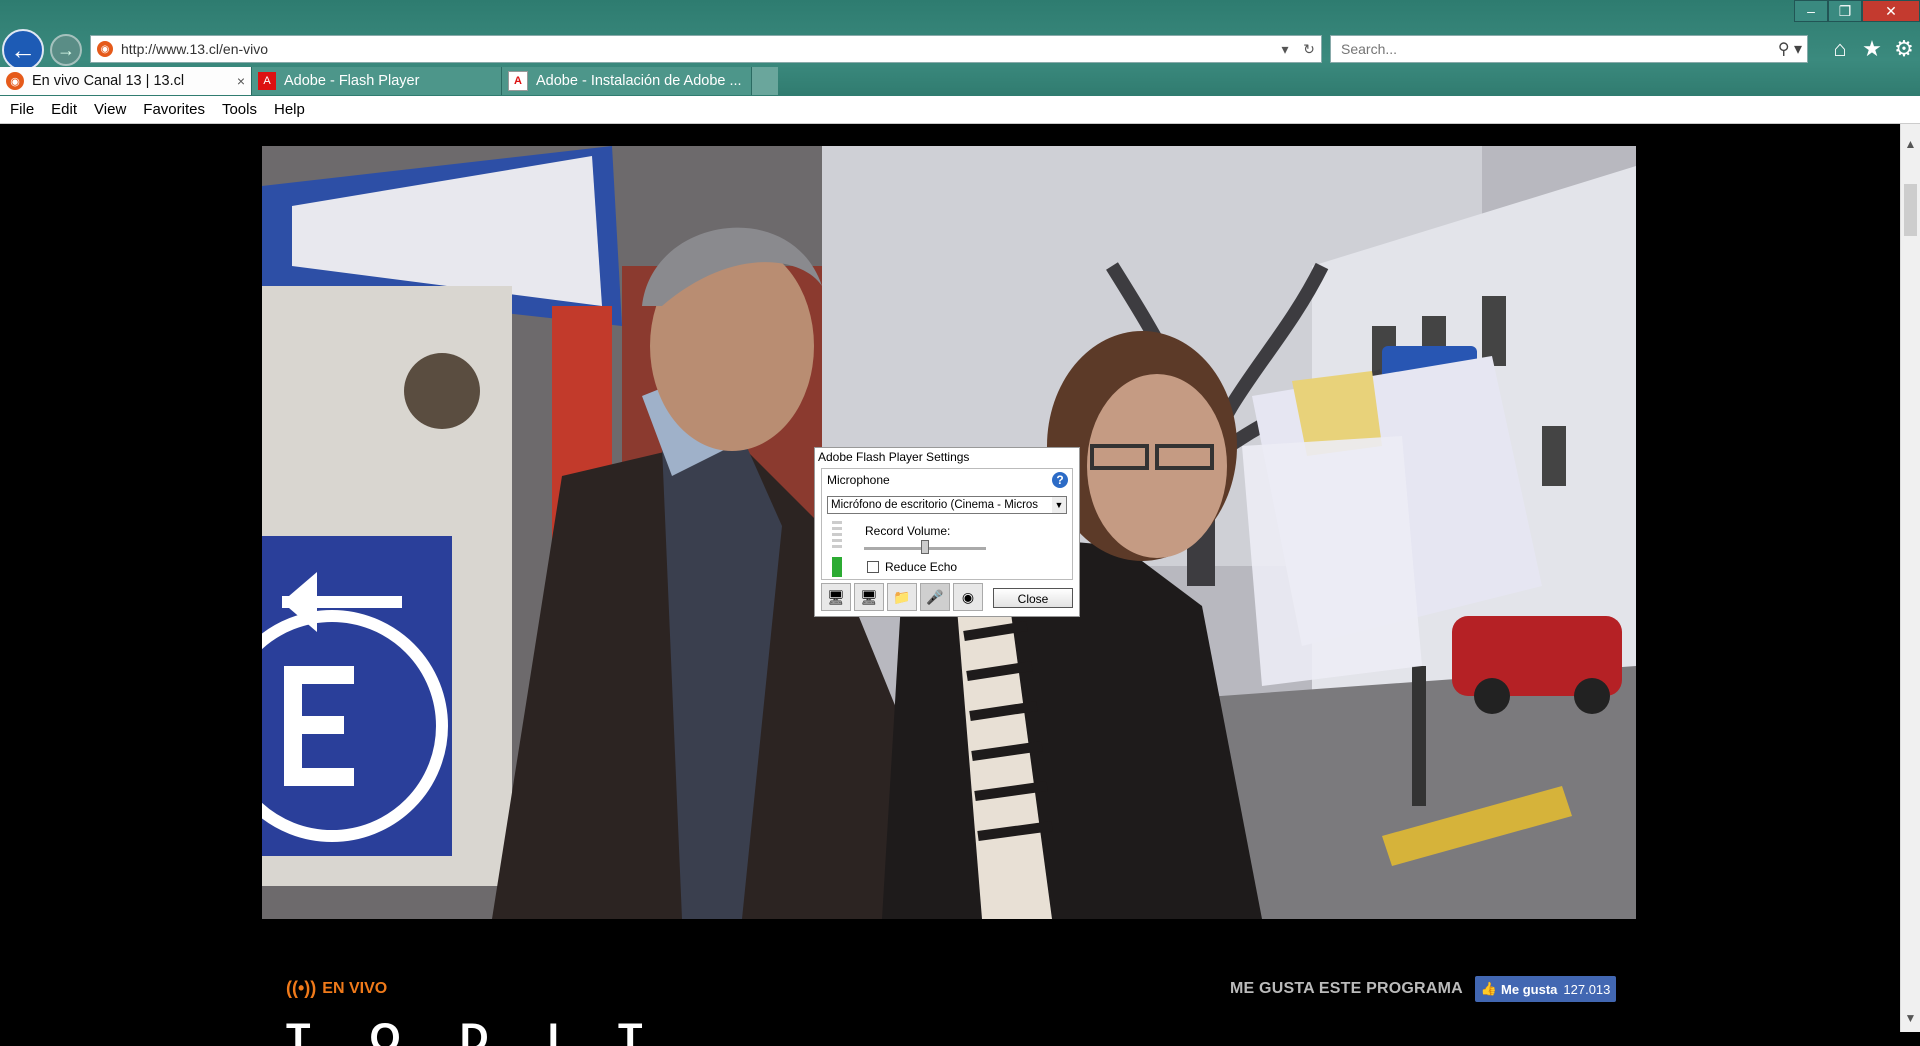 The height and width of the screenshot is (1046, 1920). Describe the element at coordinates (1060, 480) in the screenshot. I see `help-icon: ?` at that location.